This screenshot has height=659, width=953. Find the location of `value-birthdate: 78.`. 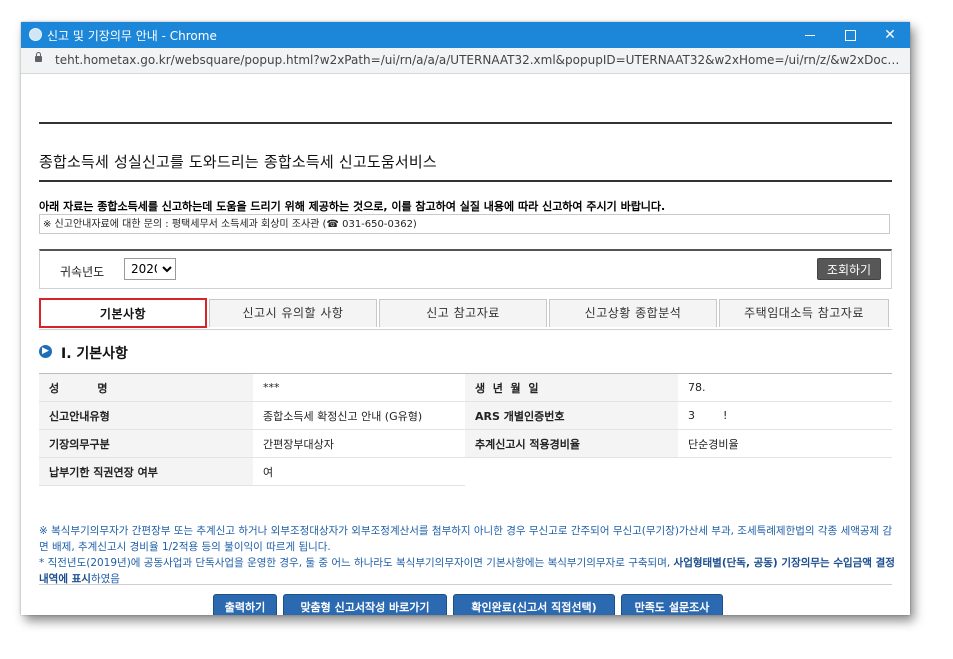

value-birthdate: 78. is located at coordinates (785, 387).